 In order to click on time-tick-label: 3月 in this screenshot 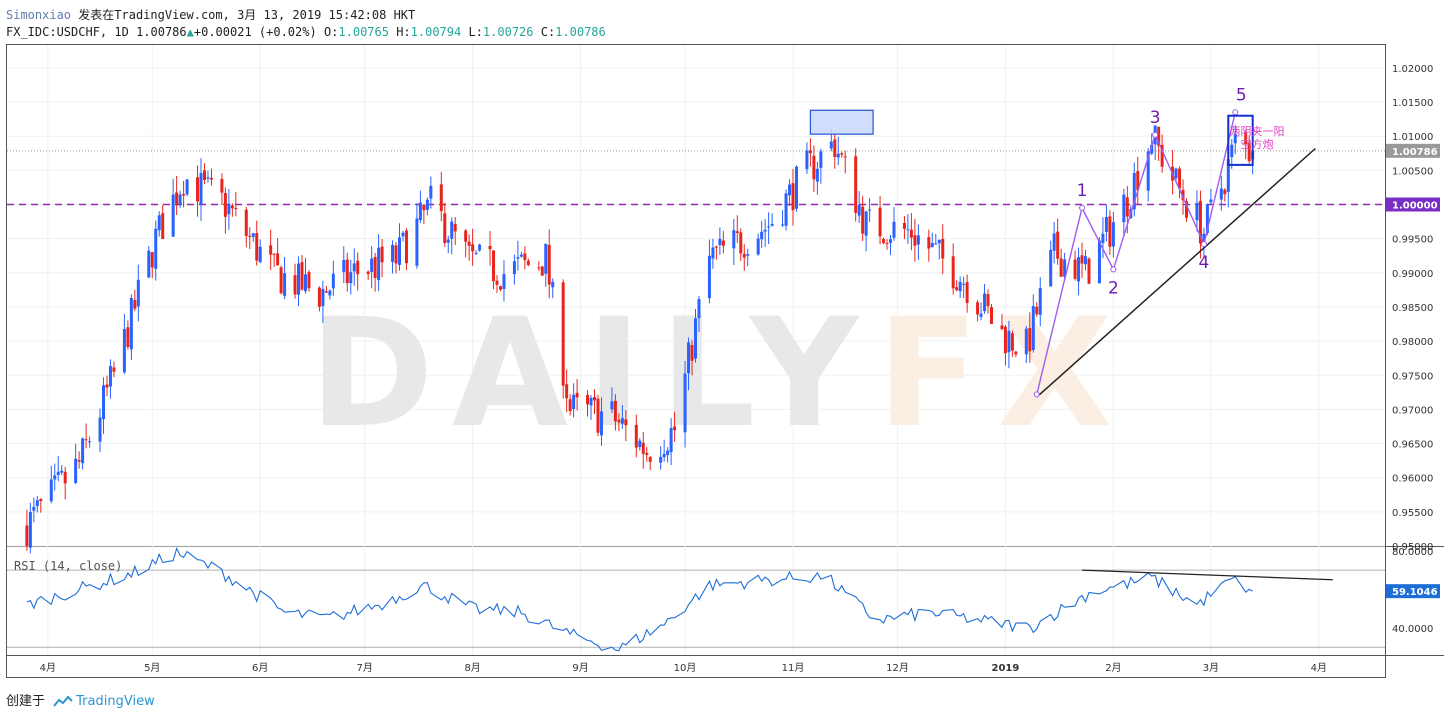, I will do `click(1211, 668)`.